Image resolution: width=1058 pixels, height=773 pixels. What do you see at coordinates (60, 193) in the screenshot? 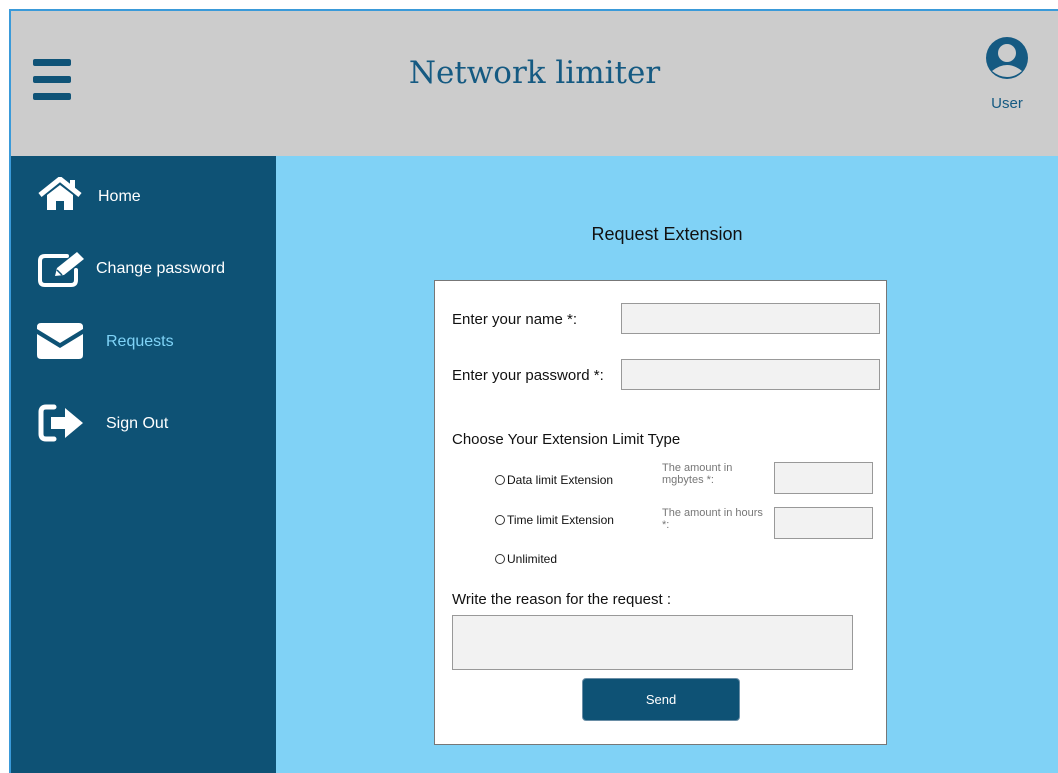
I see `home-icon` at bounding box center [60, 193].